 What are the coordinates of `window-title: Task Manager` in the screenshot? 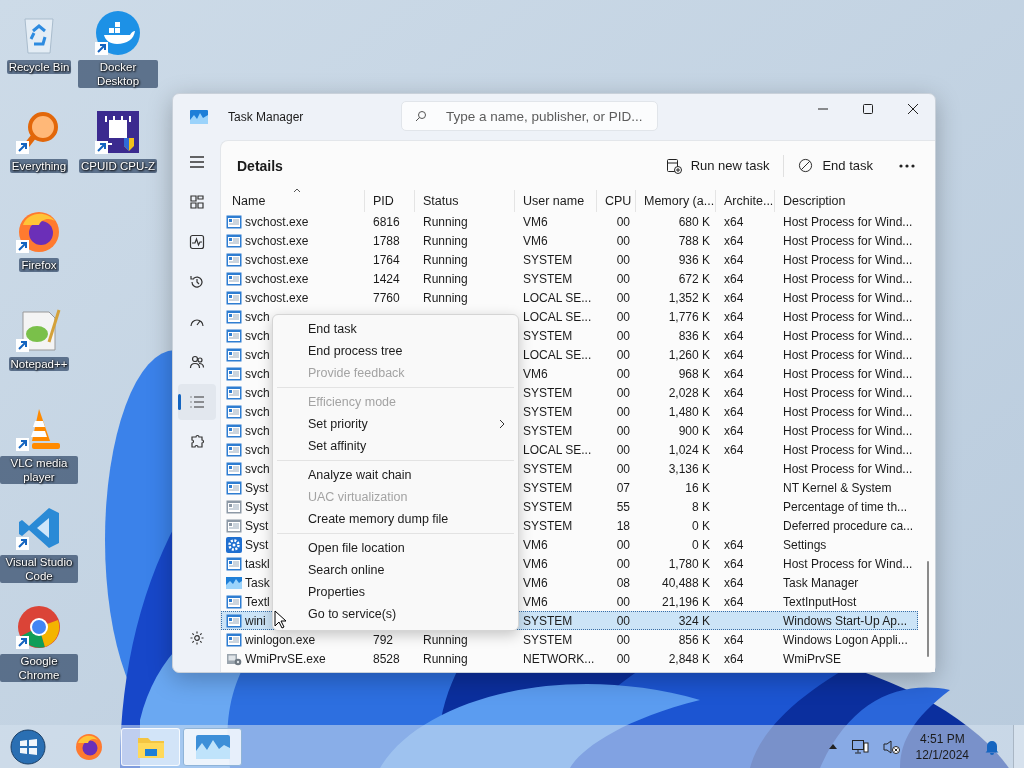 It's located at (266, 117).